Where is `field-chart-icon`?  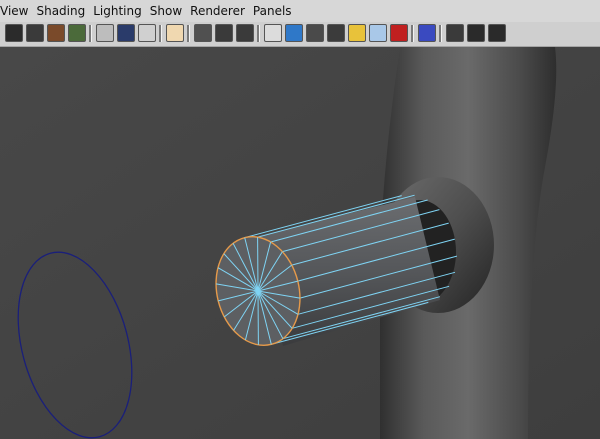 field-chart-icon is located at coordinates (203, 33).